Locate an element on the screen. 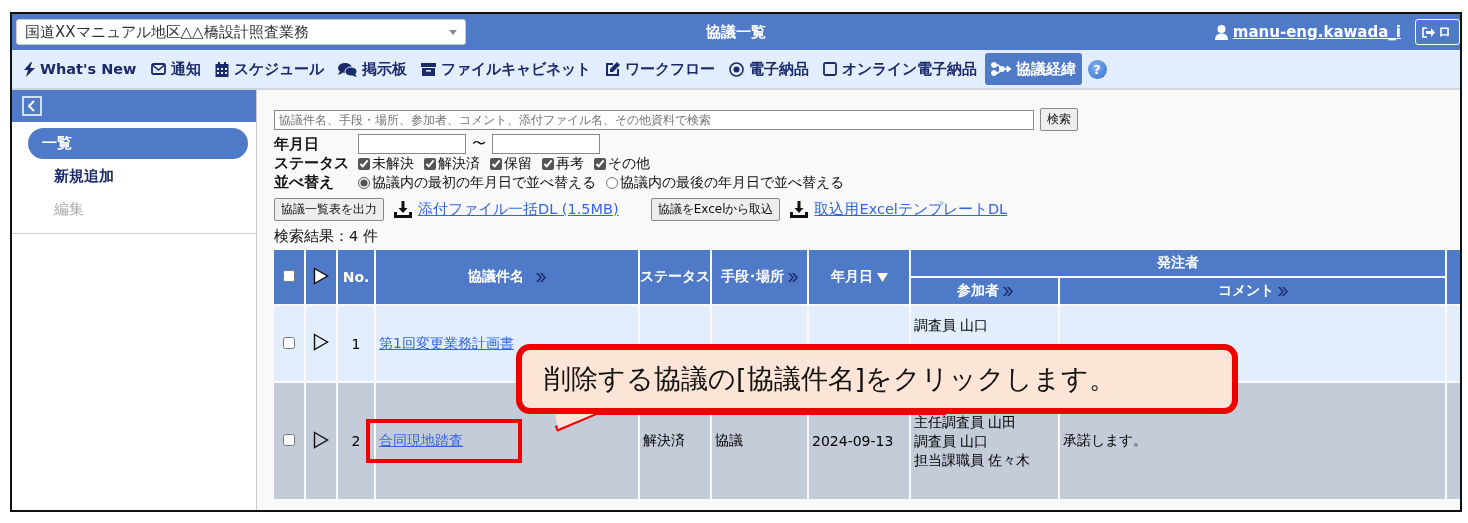  nav-tab: 協議経緯 is located at coordinates (1033, 69).